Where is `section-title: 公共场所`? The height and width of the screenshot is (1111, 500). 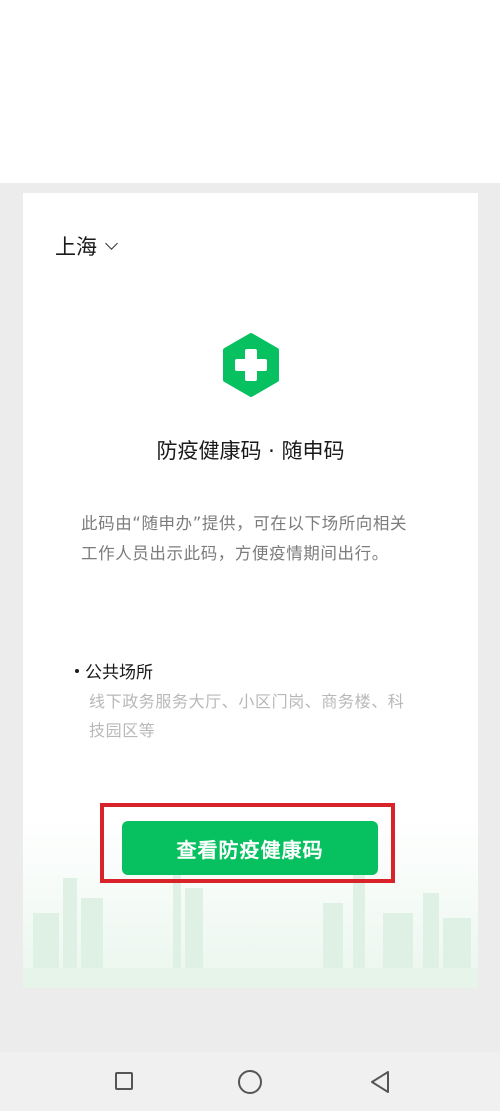 section-title: 公共场所 is located at coordinates (119, 673).